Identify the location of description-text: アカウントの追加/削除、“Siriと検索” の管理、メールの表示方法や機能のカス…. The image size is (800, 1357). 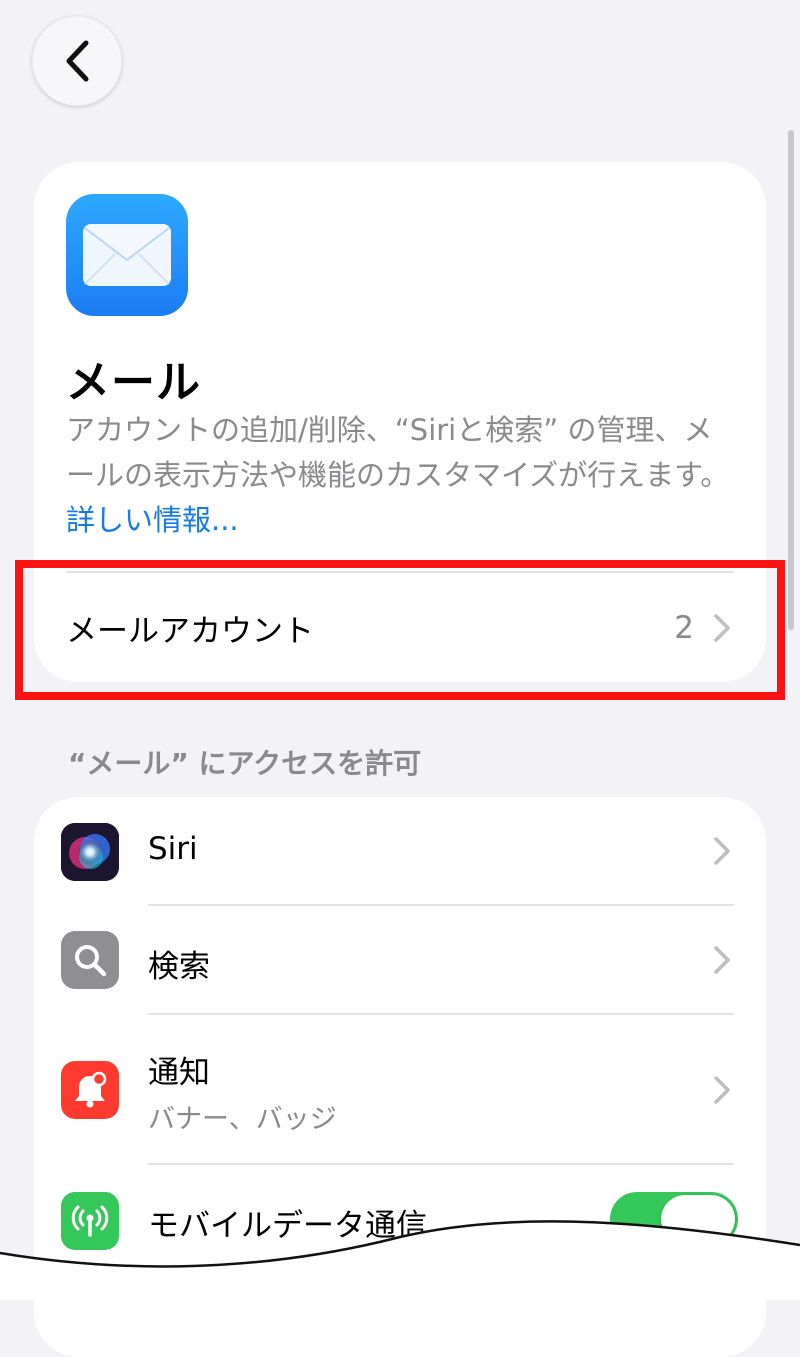
(398, 452).